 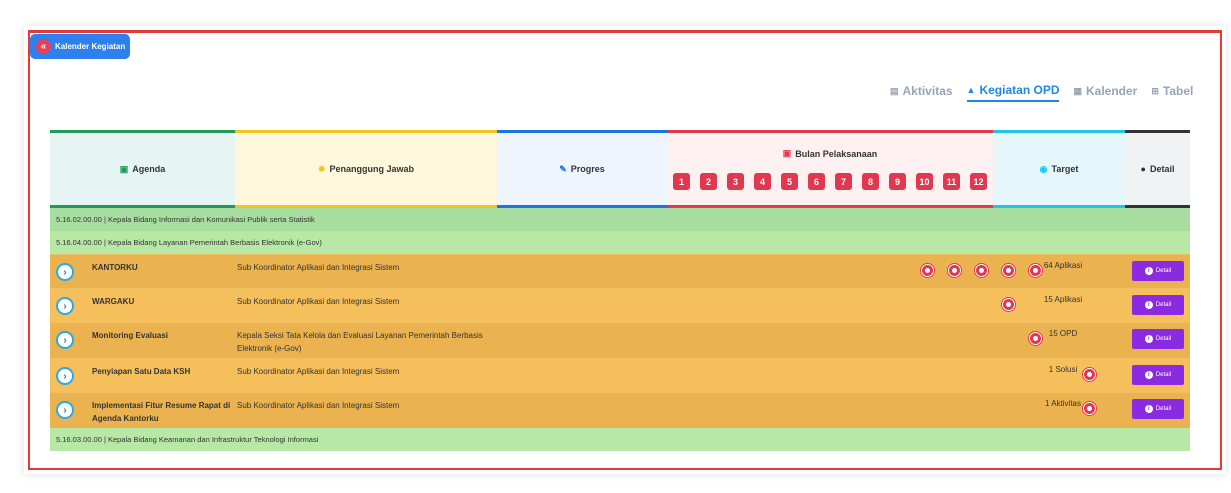 What do you see at coordinates (372, 169) in the screenshot?
I see `header-pj-label: Penanggung Jawab` at bounding box center [372, 169].